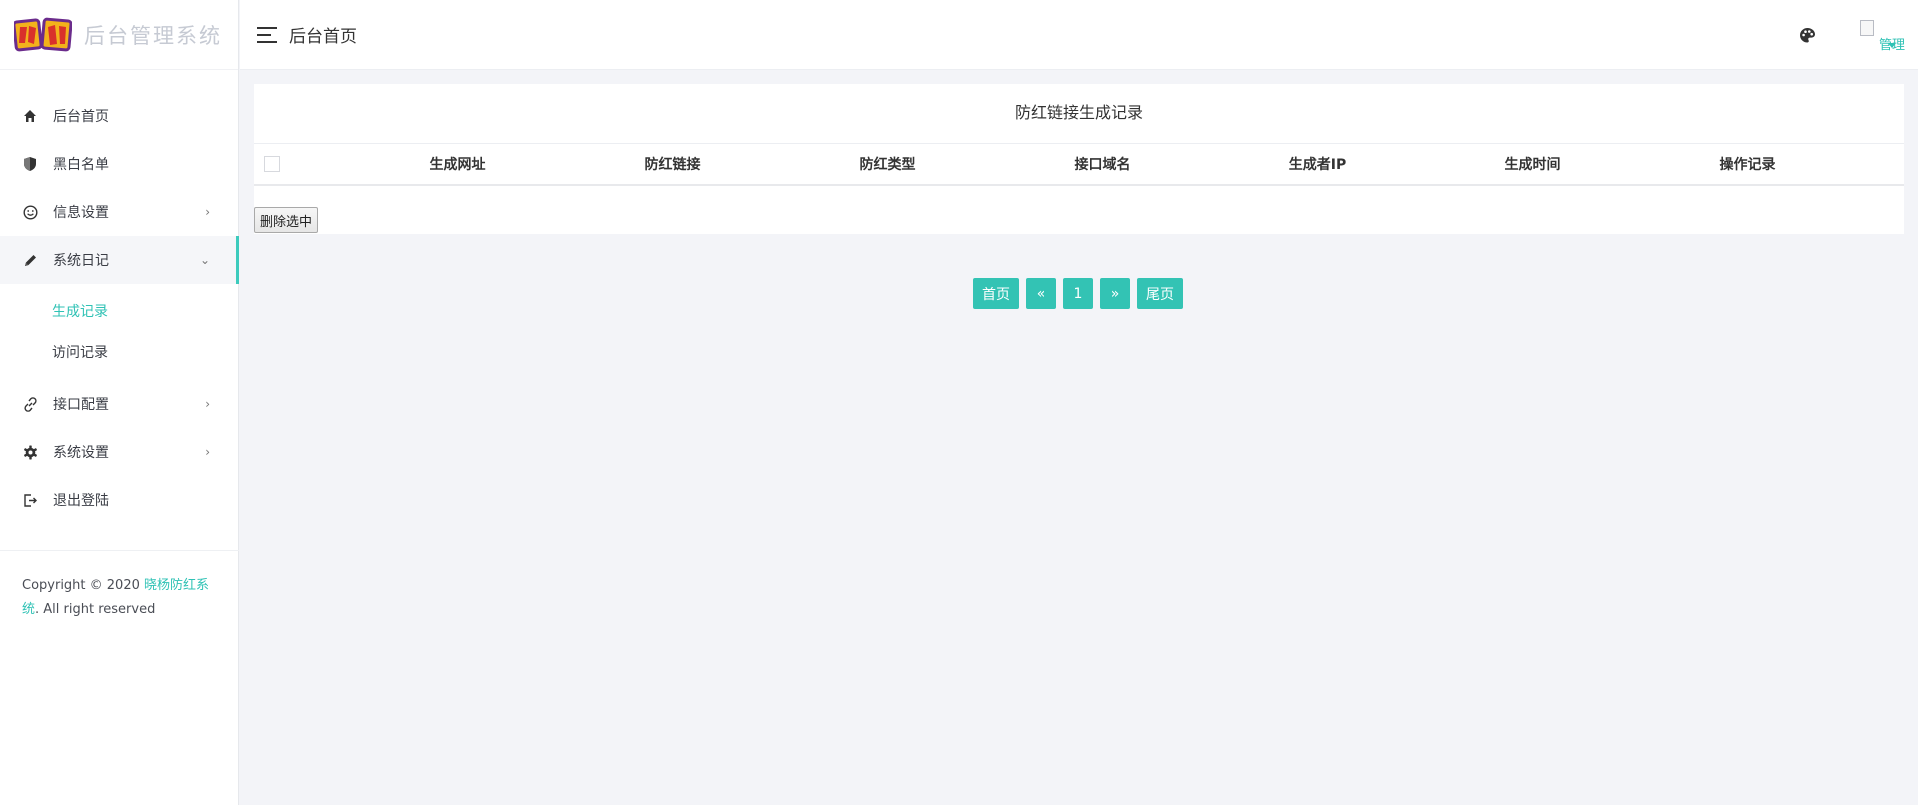  I want to click on brand: 后台管理系统, so click(119, 35).